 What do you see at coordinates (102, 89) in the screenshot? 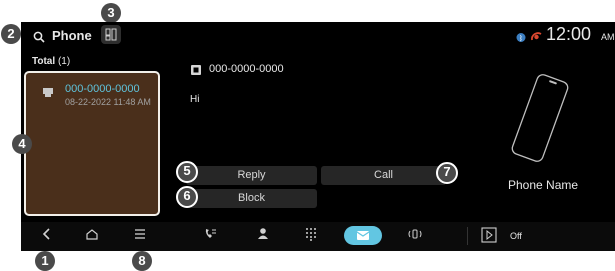
I see `message-number: 000-0000-0000` at bounding box center [102, 89].